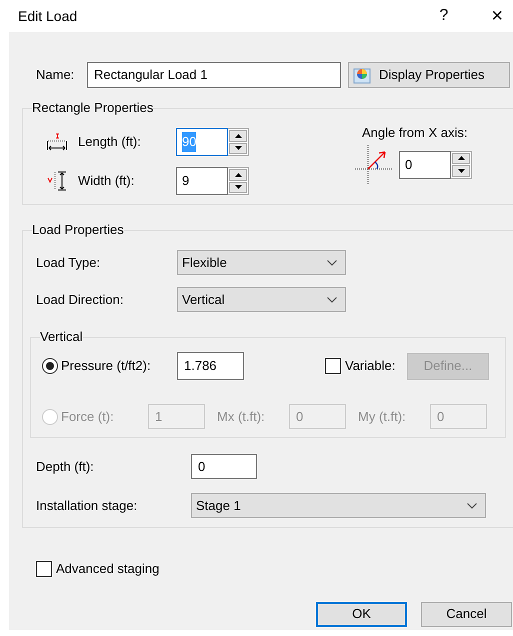 The width and height of the screenshot is (513, 636). I want to click on dialog-button: OK, so click(361, 614).